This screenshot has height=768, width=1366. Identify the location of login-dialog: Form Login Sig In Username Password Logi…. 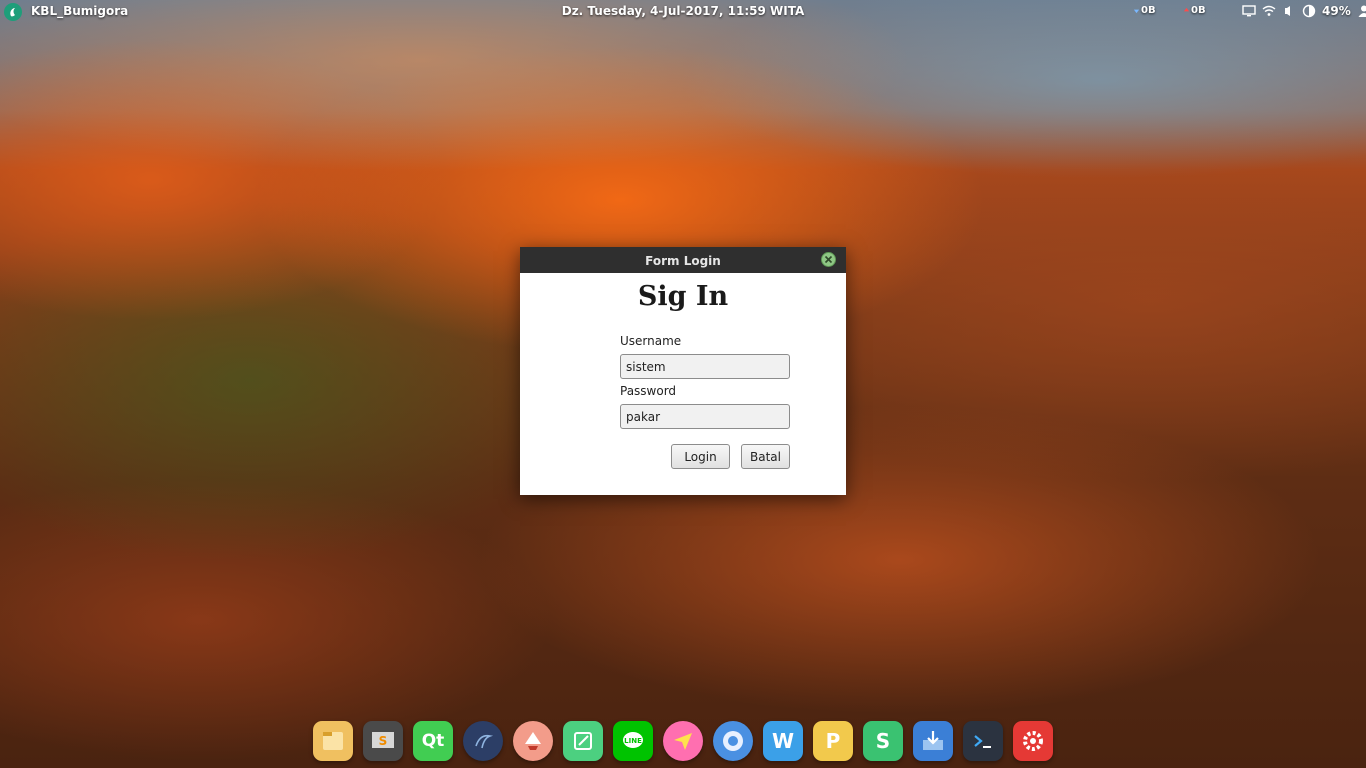
(683, 371).